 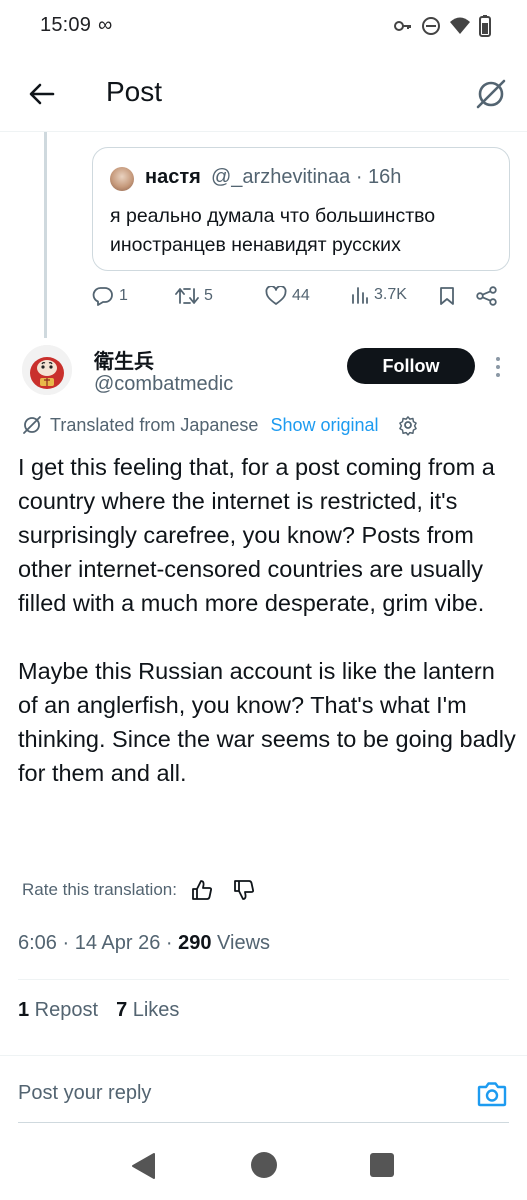 I want to click on link-icon: ∞, so click(x=105, y=25).